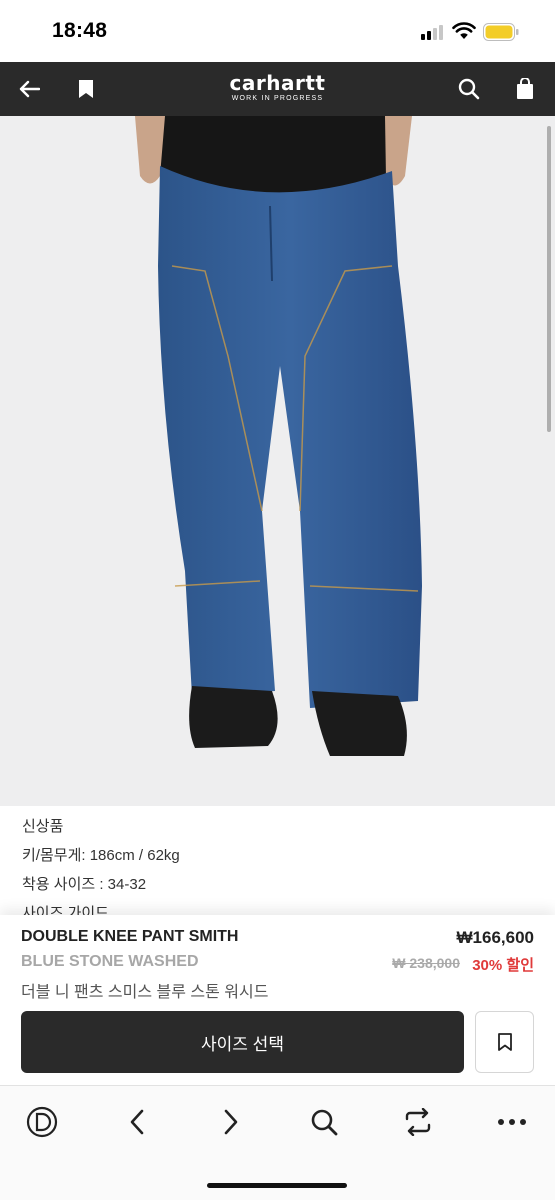  I want to click on bookmark-outline-icon, so click(504, 1042).